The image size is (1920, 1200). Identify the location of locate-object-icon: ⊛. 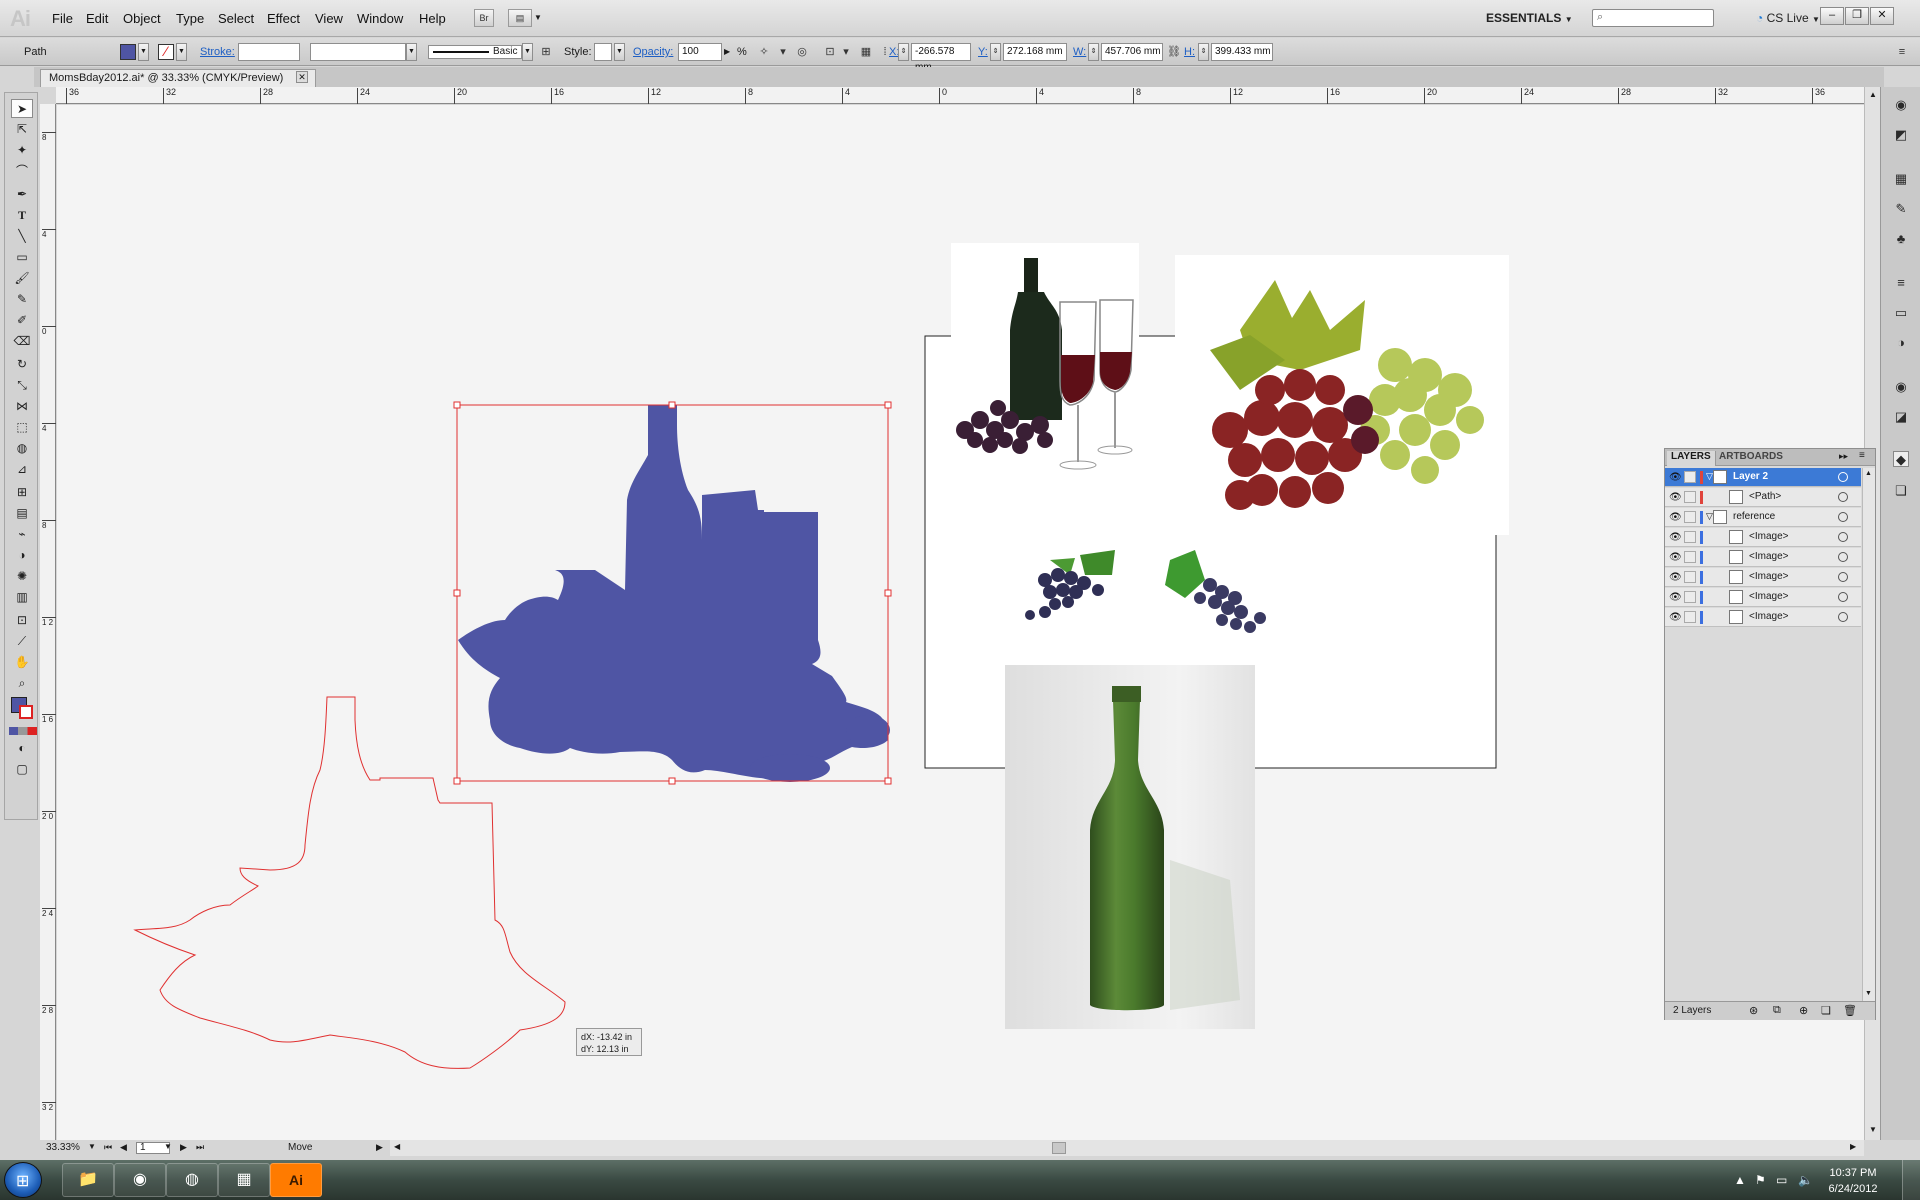
(1753, 1010).